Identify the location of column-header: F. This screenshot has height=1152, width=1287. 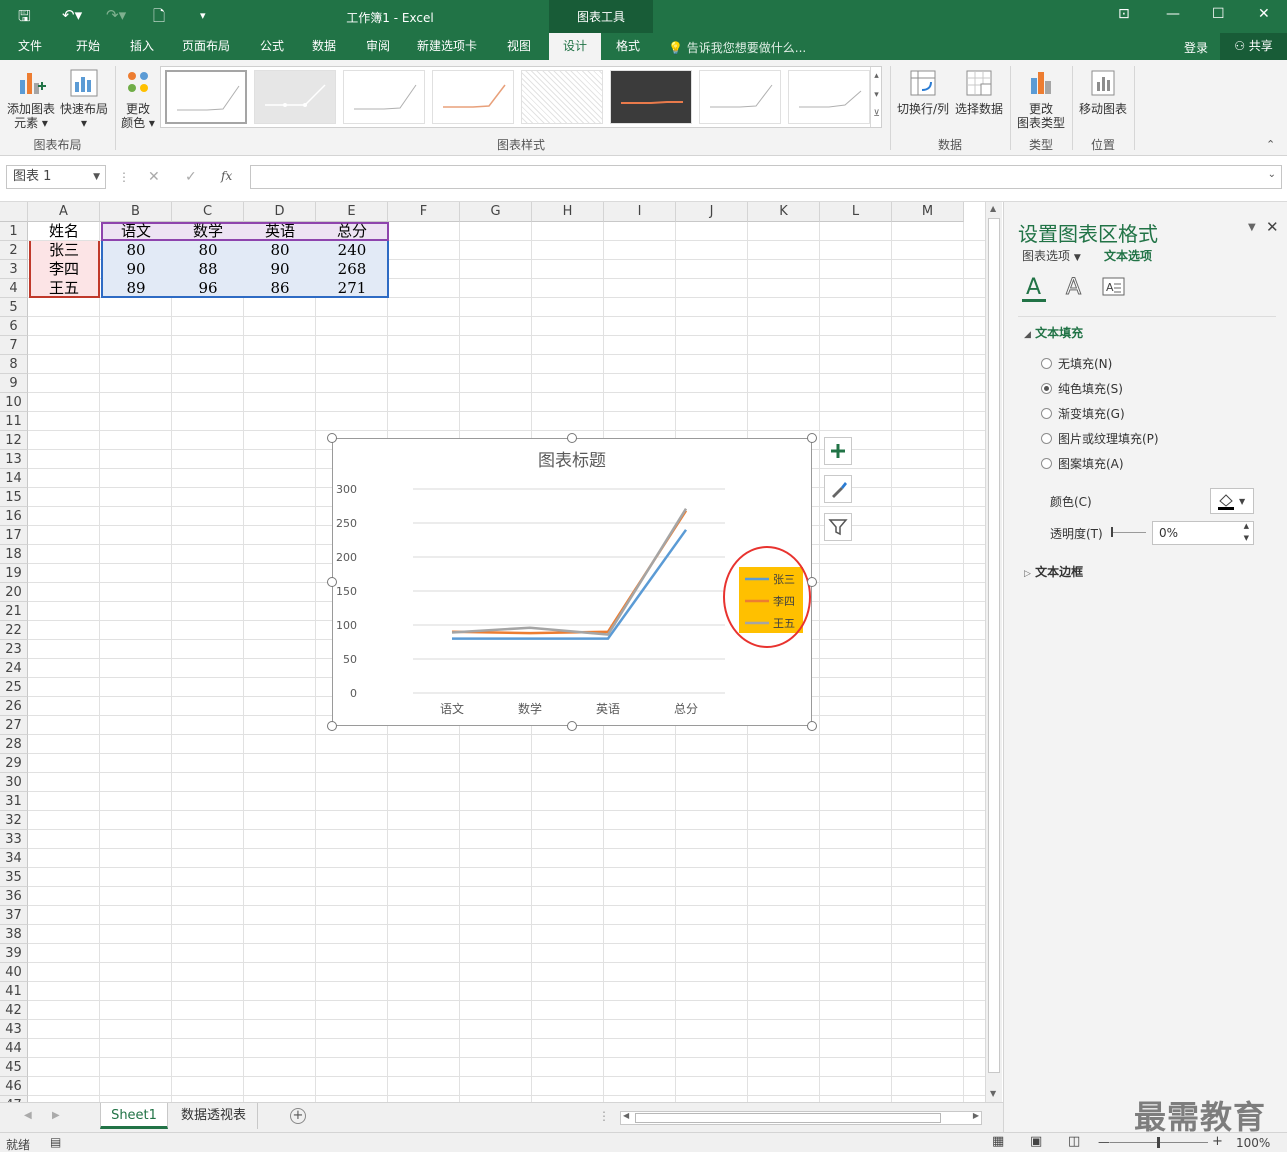
(424, 212).